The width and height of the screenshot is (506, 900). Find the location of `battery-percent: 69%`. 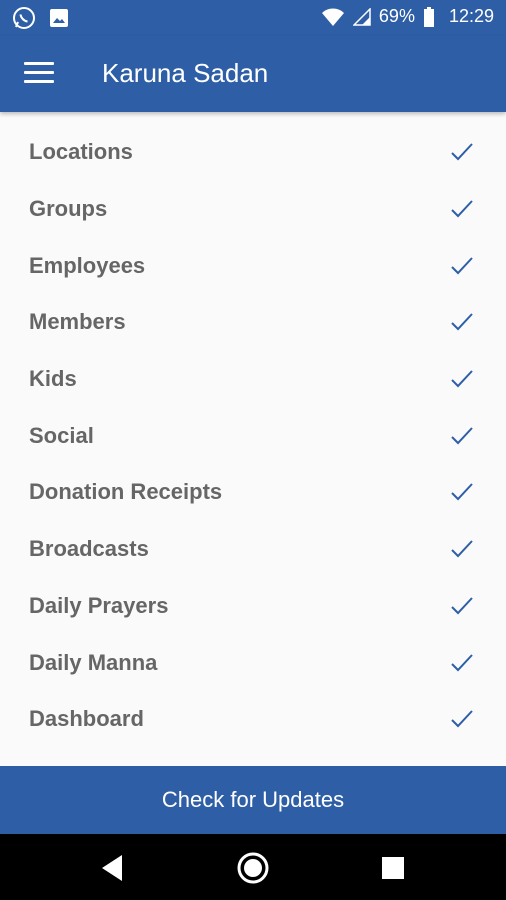

battery-percent: 69% is located at coordinates (396, 16).